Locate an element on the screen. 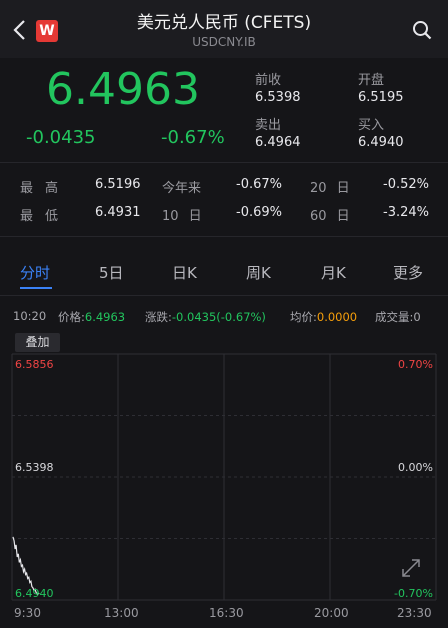 This screenshot has width=448, height=628. open-value: 6.5195 is located at coordinates (381, 97).